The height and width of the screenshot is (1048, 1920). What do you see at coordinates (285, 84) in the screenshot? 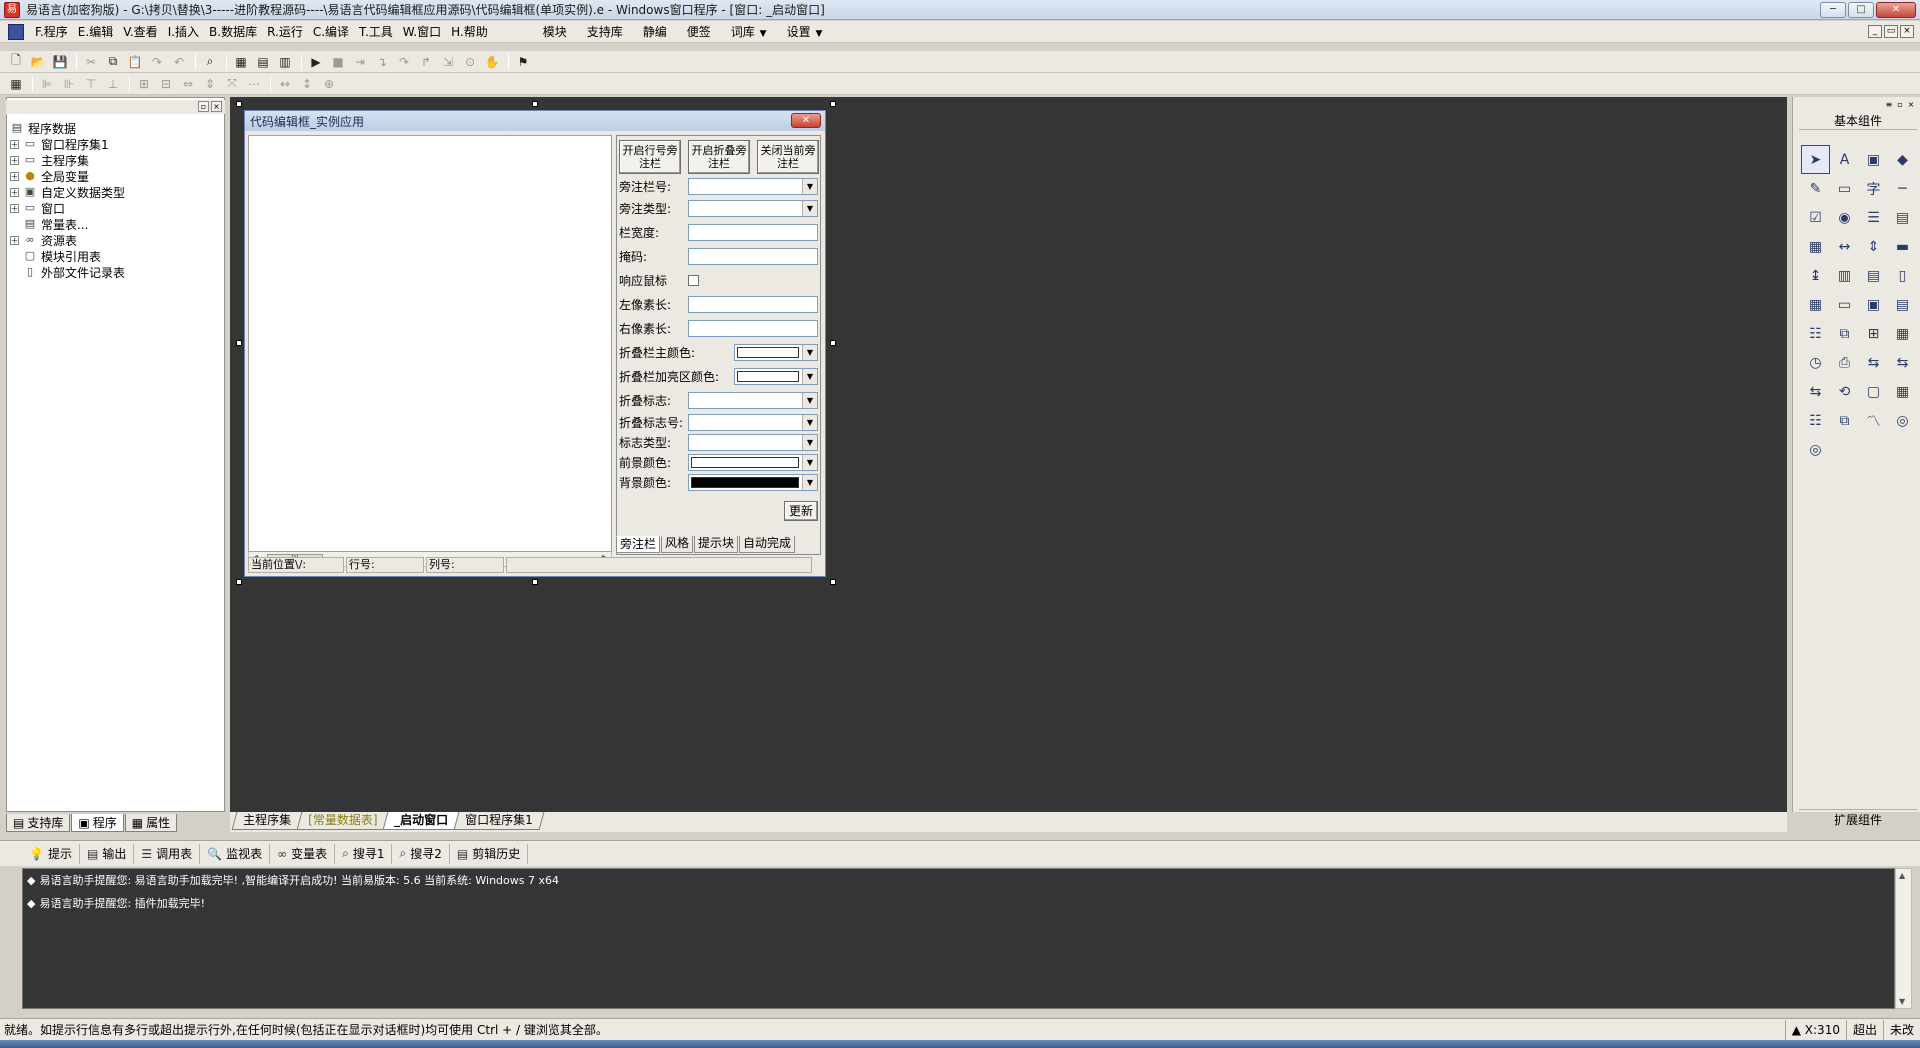
I see `h-space-icon: ↔` at bounding box center [285, 84].